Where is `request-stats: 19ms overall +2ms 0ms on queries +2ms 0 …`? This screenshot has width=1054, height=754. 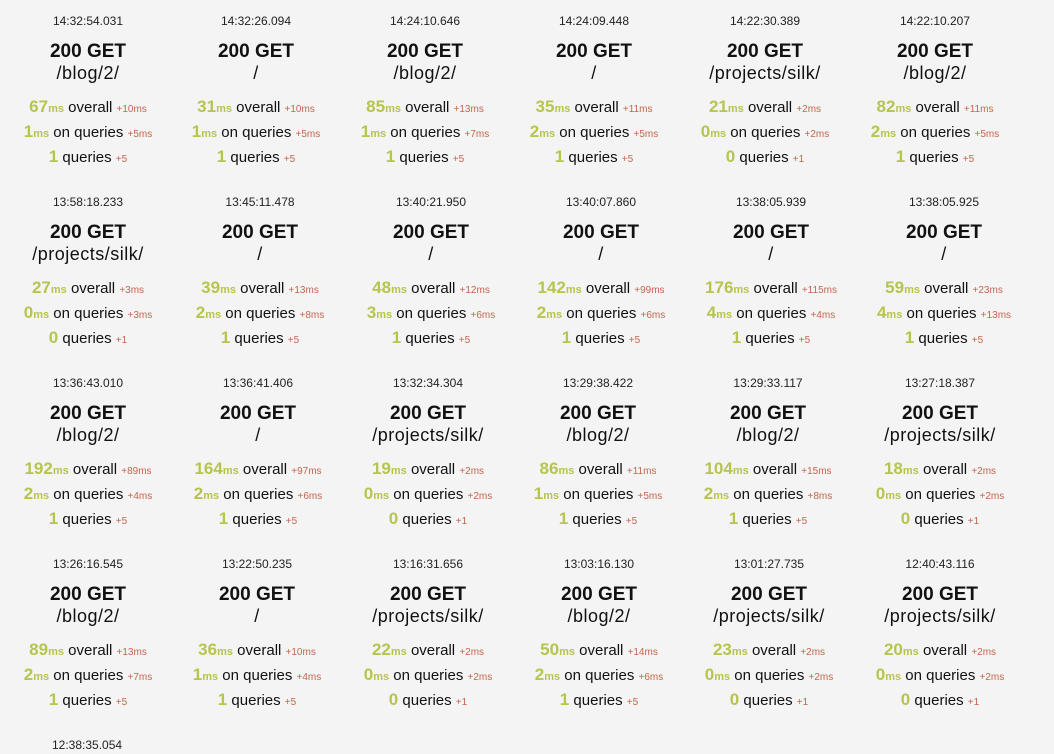 request-stats: 19ms overall +2ms 0ms on queries +2ms 0 … is located at coordinates (428, 495).